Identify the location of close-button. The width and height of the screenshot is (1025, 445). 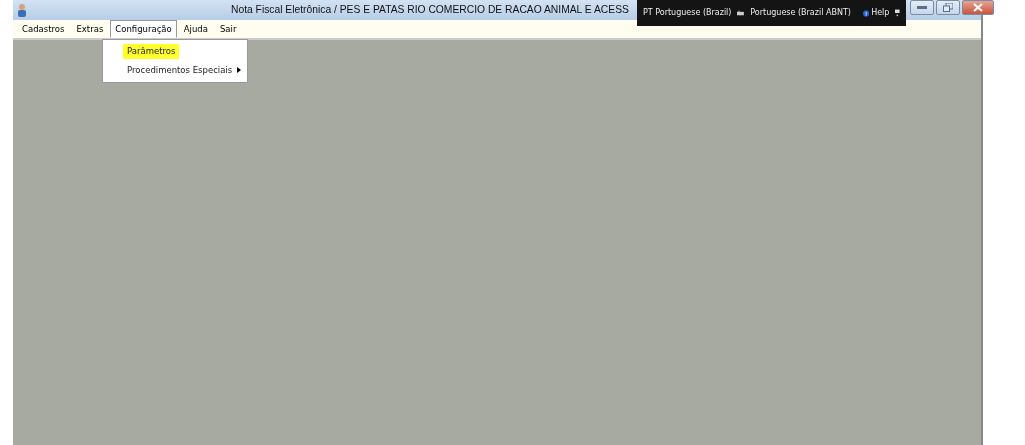
(978, 7).